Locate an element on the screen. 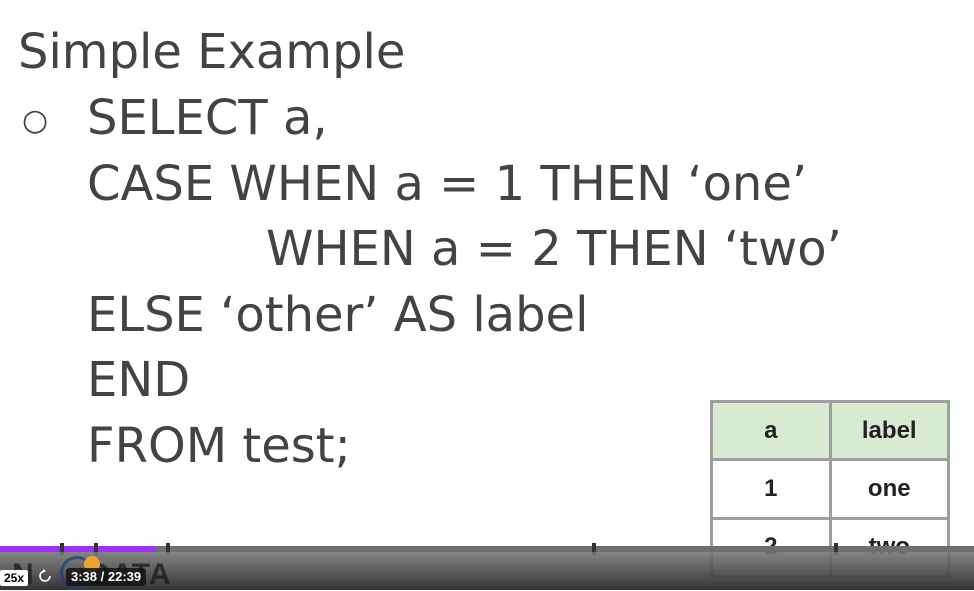 The width and height of the screenshot is (974, 591). table-cell: one is located at coordinates (889, 489).